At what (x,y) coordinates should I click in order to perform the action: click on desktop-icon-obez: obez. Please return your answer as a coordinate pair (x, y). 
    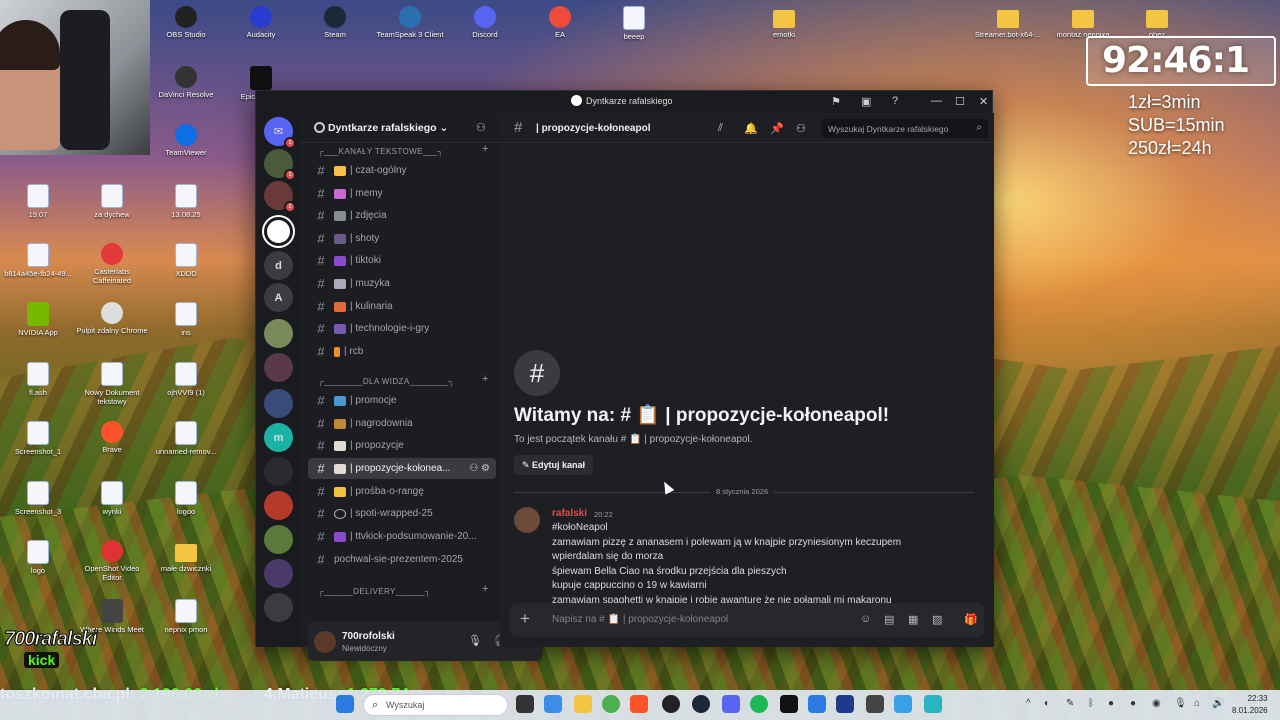
    Looking at the image, I should click on (1157, 23).